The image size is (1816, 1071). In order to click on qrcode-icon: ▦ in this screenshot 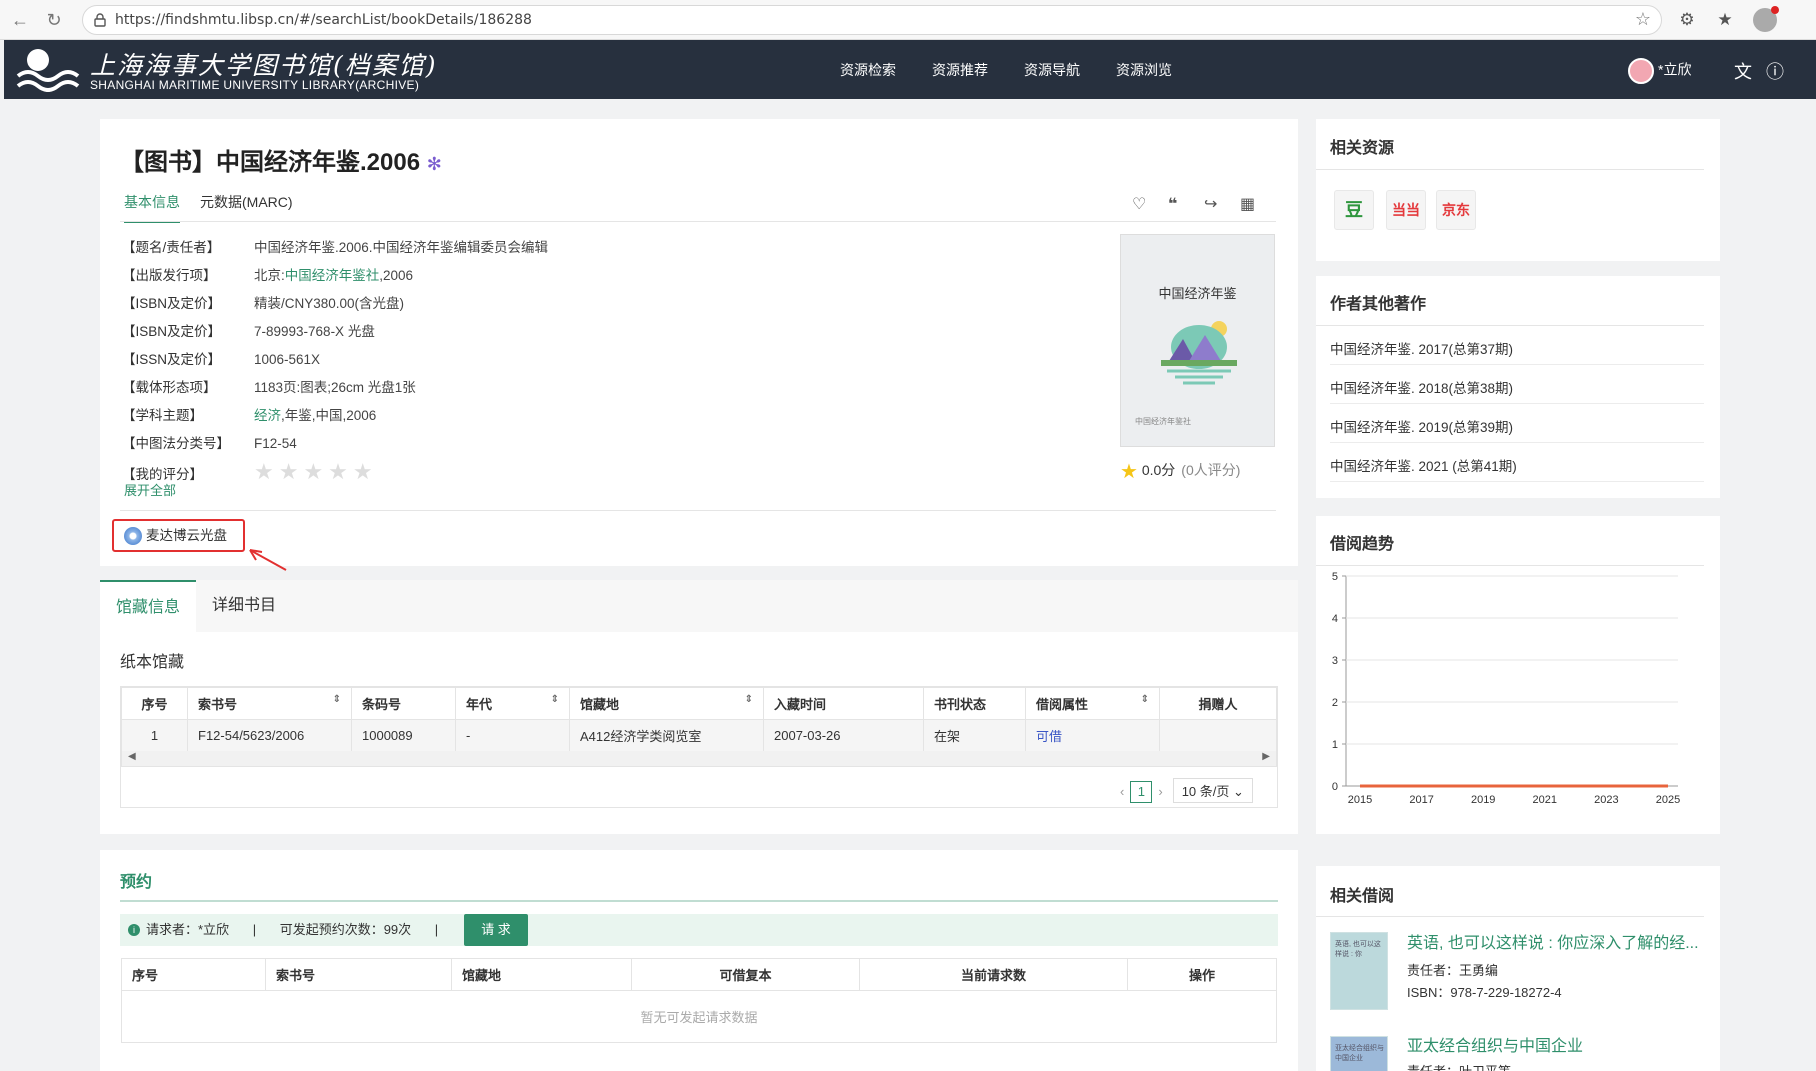, I will do `click(1247, 204)`.